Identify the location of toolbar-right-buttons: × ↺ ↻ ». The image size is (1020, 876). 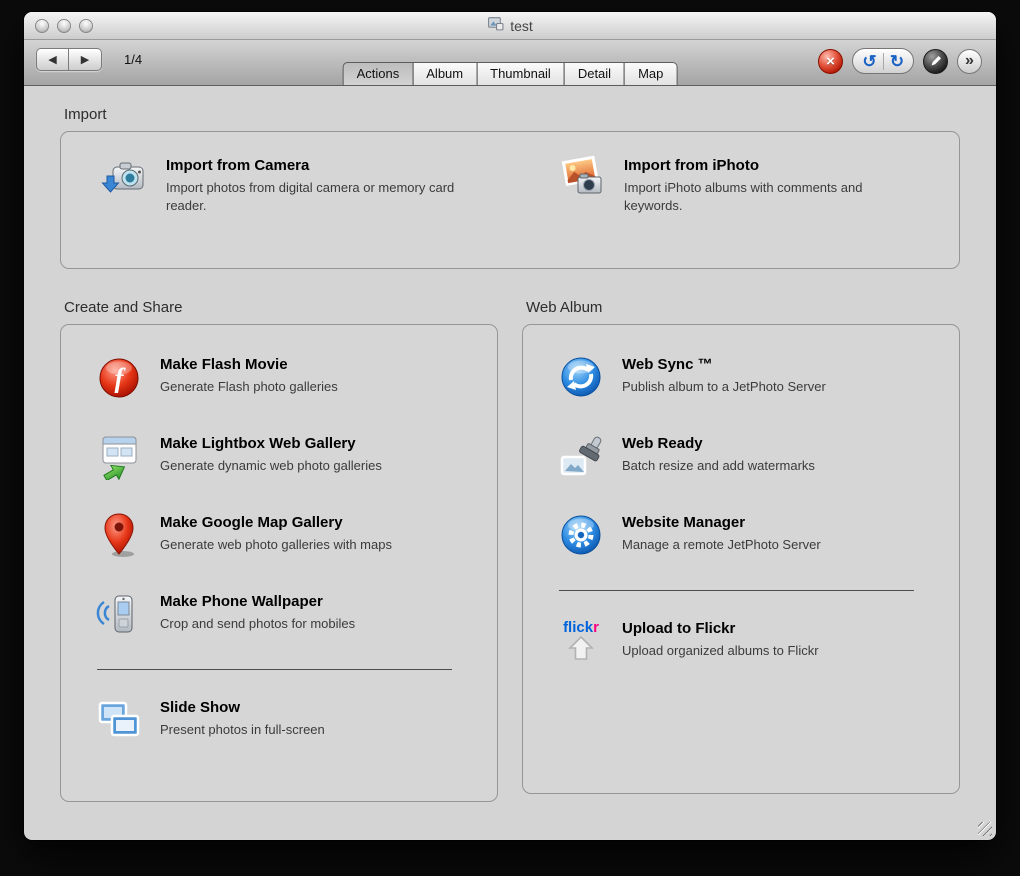
(900, 61).